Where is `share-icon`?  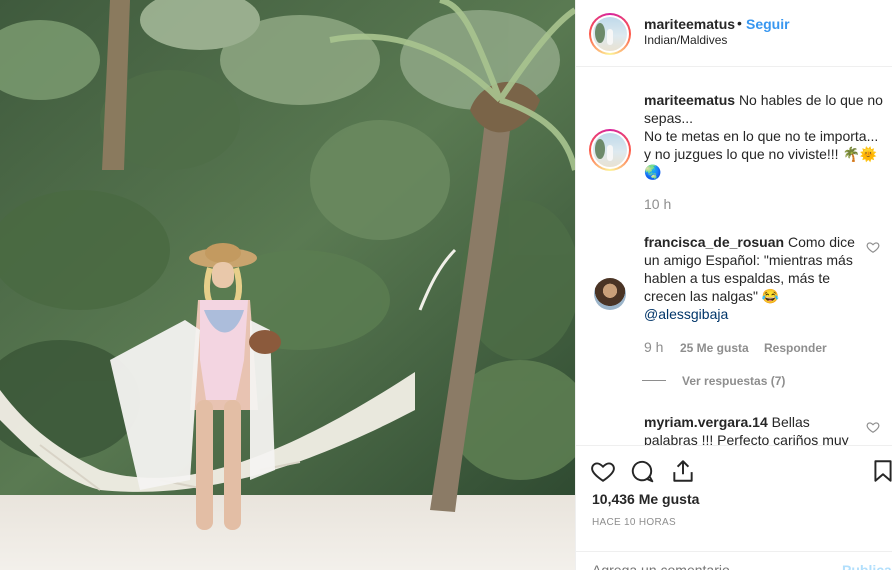 share-icon is located at coordinates (683, 471).